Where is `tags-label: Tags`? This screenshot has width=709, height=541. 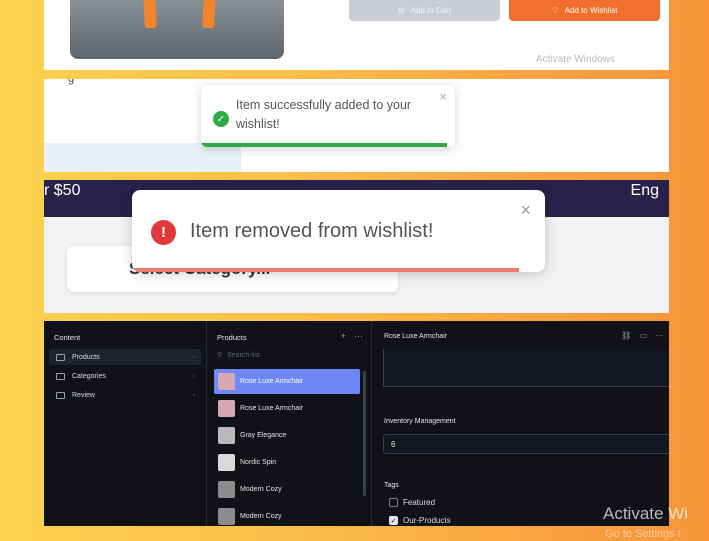
tags-label: Tags is located at coordinates (391, 485).